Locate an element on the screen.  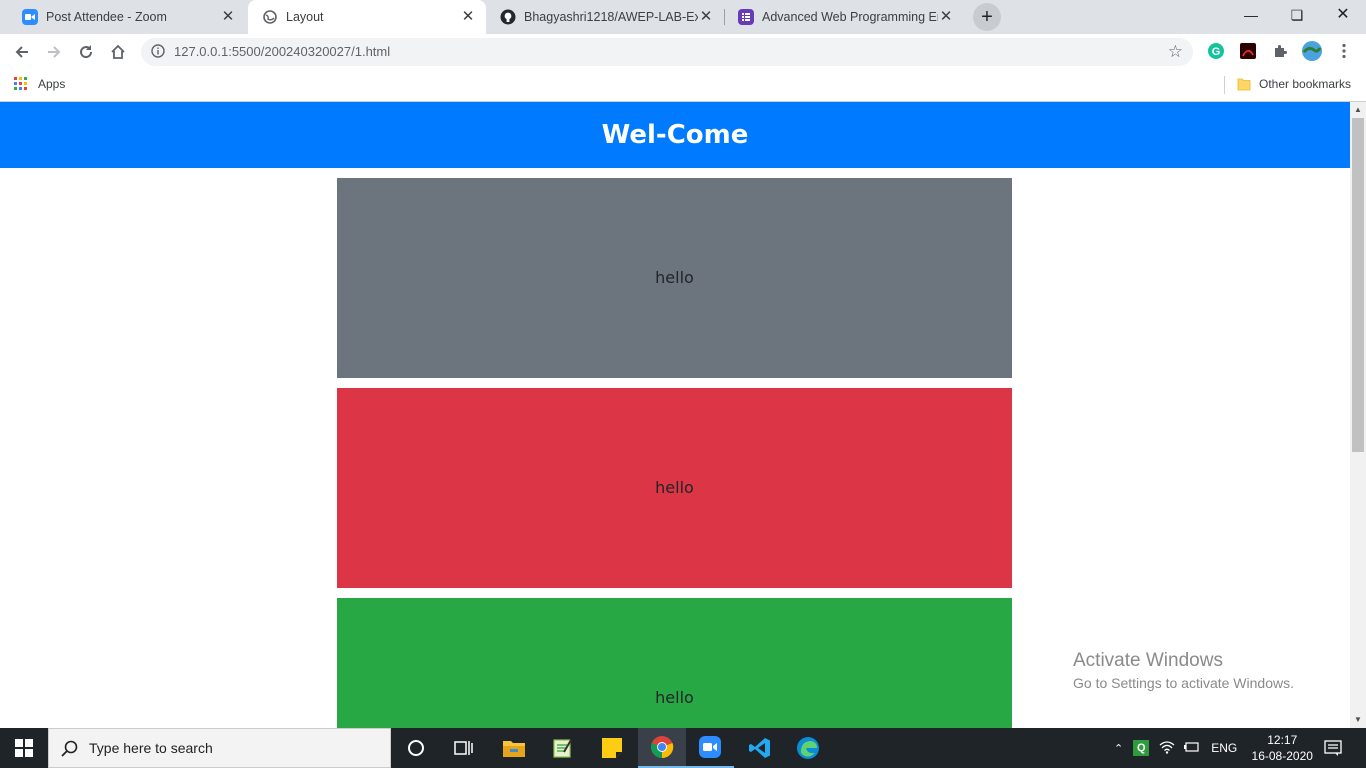
forms-icon is located at coordinates (746, 17).